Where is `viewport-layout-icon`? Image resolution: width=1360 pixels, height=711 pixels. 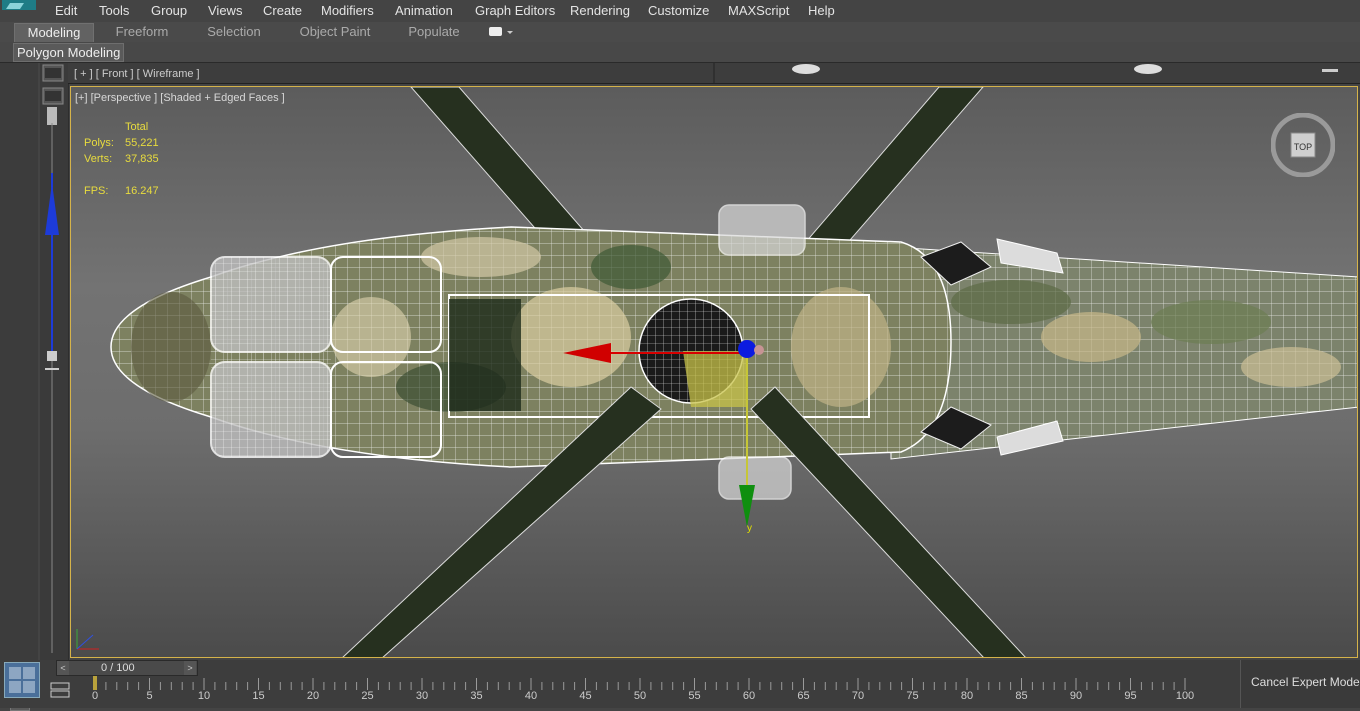
viewport-layout-icon is located at coordinates (22, 680).